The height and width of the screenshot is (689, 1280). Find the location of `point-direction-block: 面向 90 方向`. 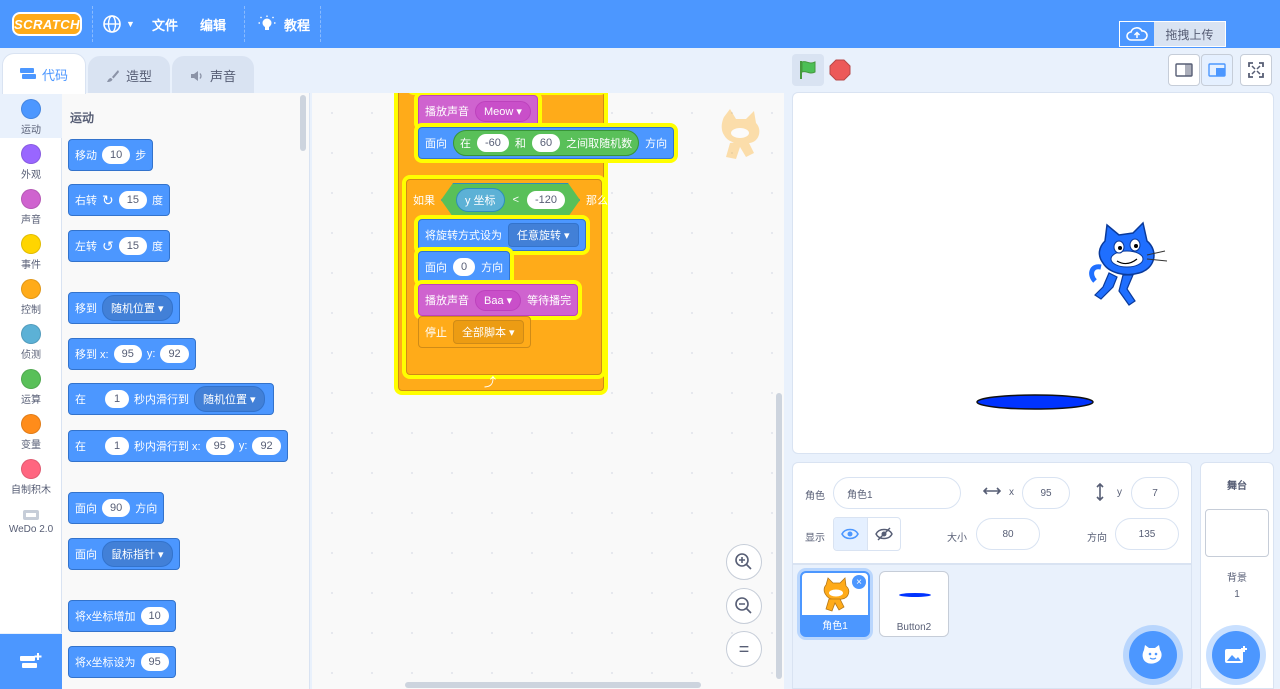

point-direction-block: 面向 90 方向 is located at coordinates (116, 508).